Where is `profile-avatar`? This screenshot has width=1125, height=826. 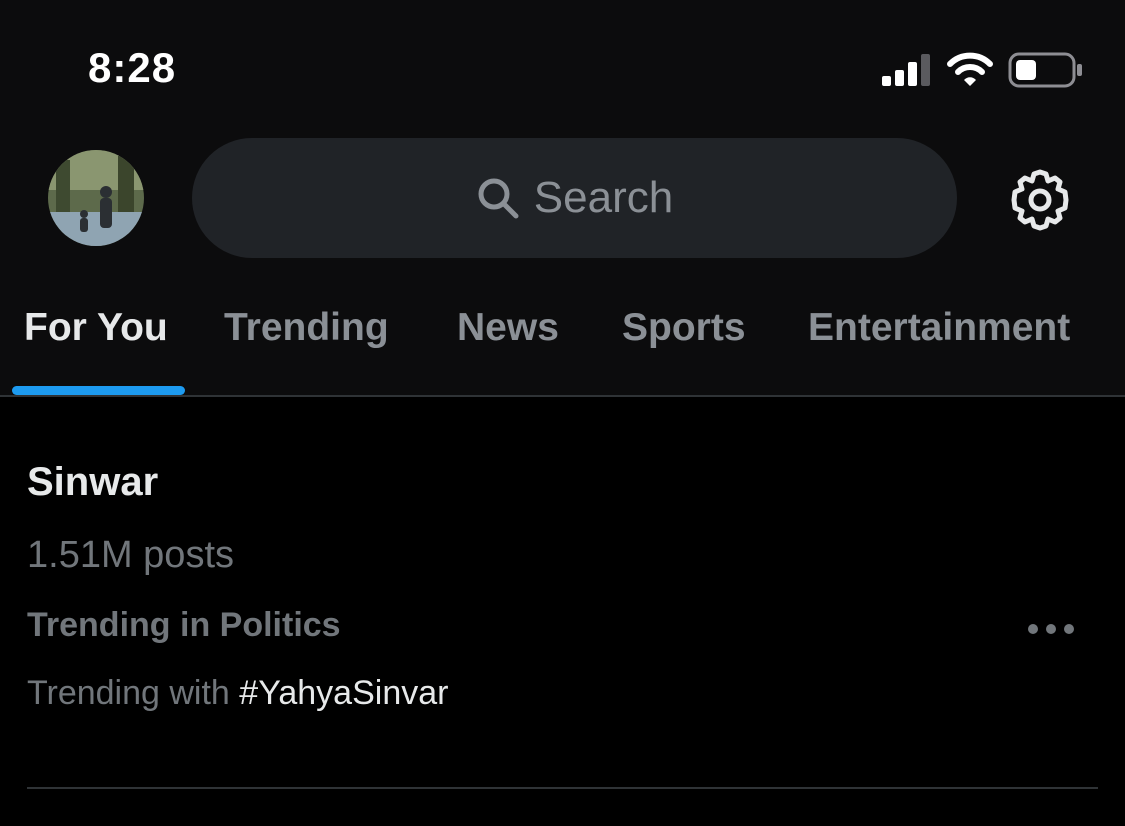
profile-avatar is located at coordinates (96, 198).